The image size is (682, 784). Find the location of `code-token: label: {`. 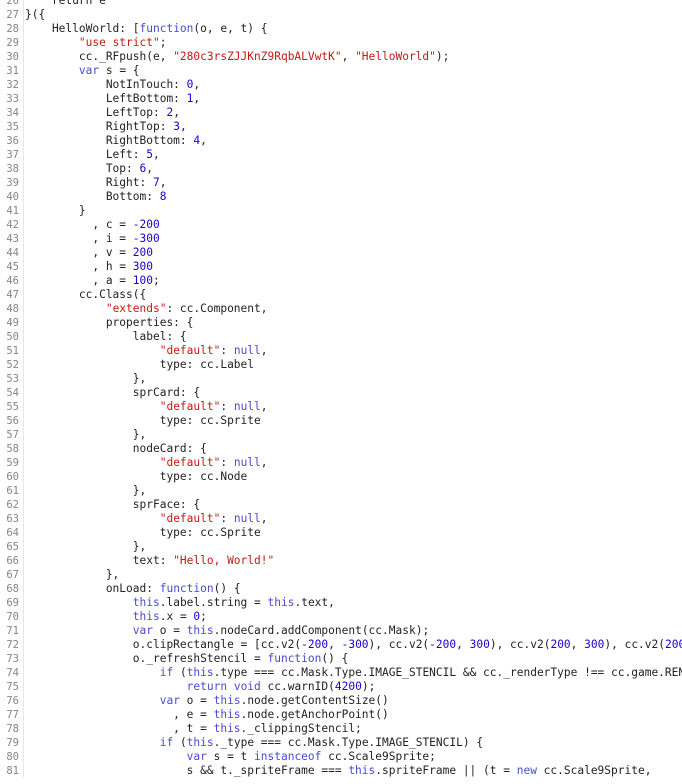

code-token: label: { is located at coordinates (106, 336).